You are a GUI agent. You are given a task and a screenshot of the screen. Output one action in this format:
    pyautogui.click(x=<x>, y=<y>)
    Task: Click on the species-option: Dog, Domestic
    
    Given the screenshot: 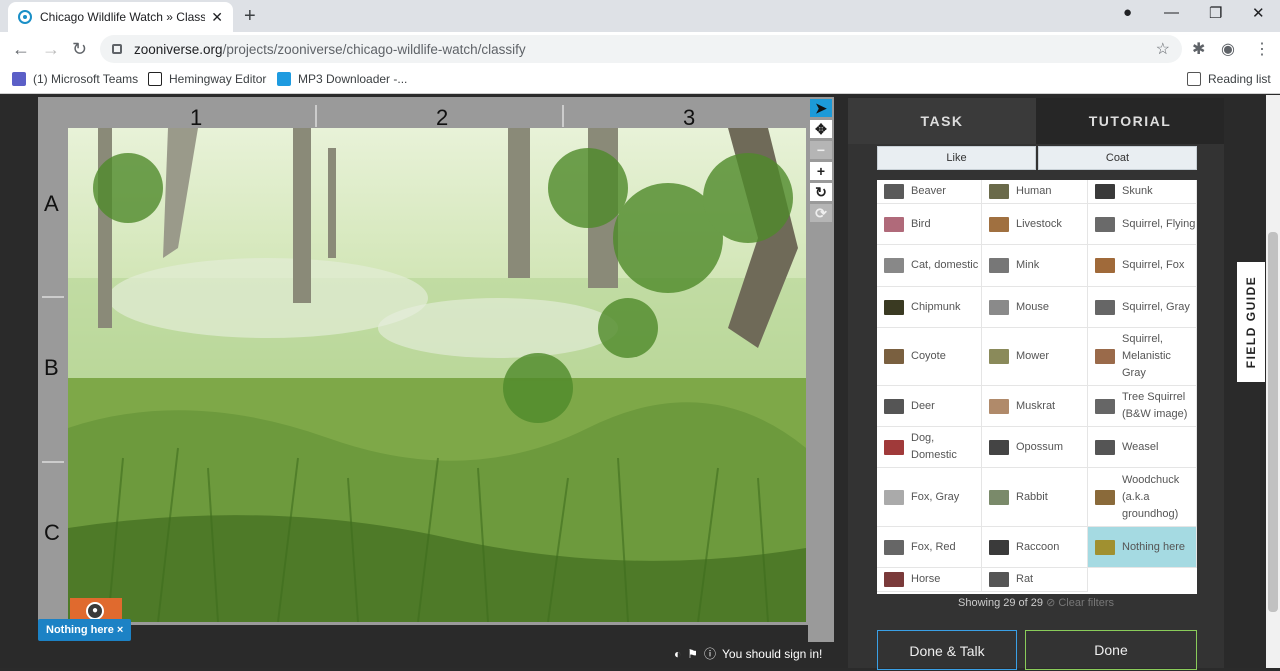 What is the action you would take?
    pyautogui.click(x=929, y=447)
    